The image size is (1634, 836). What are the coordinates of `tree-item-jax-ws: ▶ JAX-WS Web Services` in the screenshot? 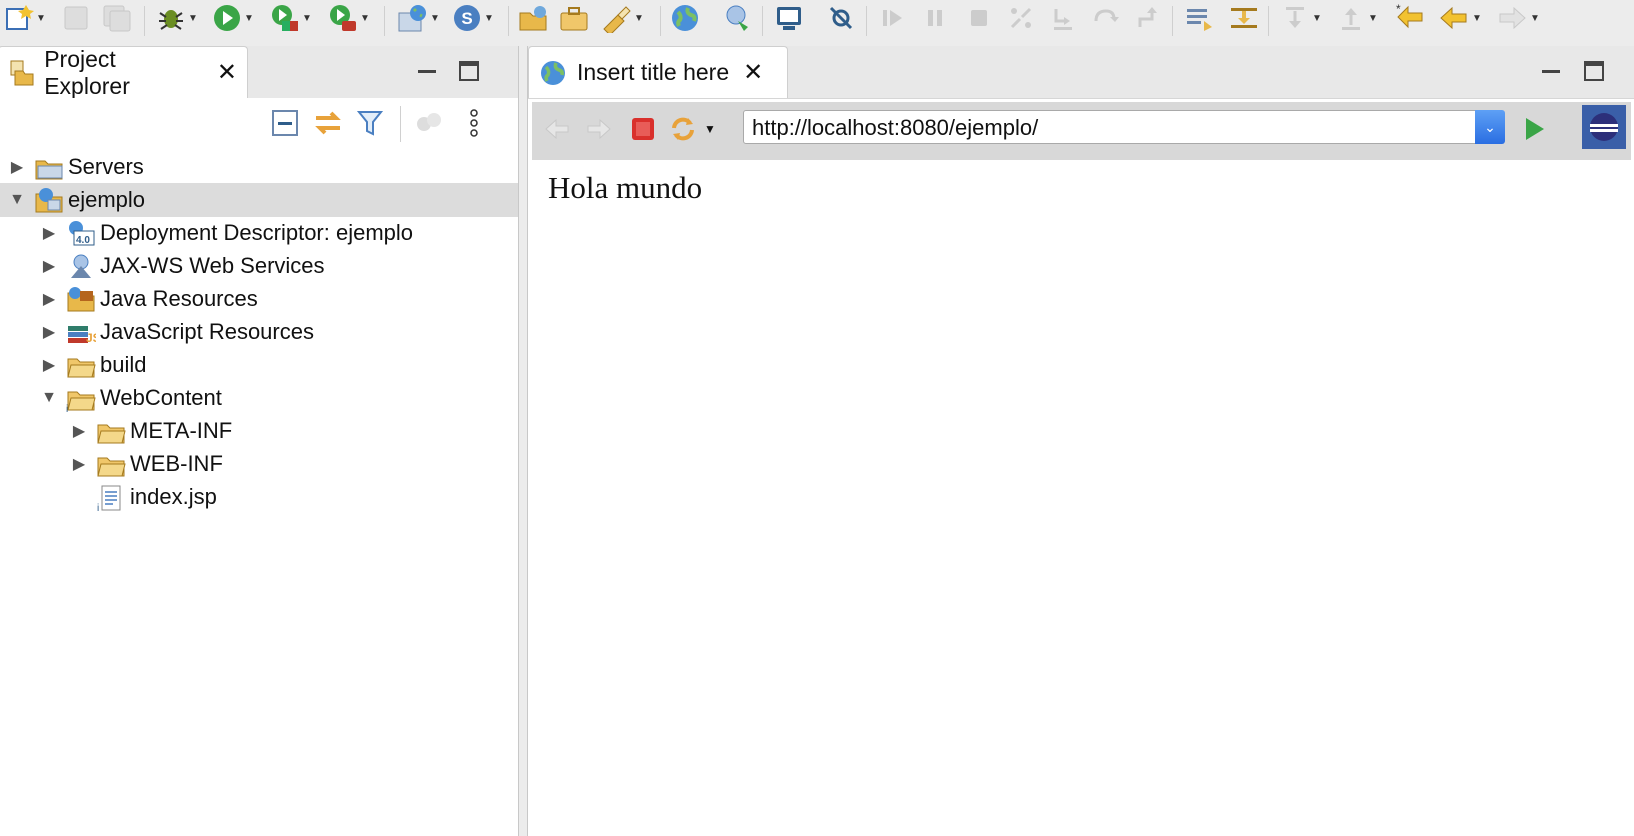 It's located at (259, 266).